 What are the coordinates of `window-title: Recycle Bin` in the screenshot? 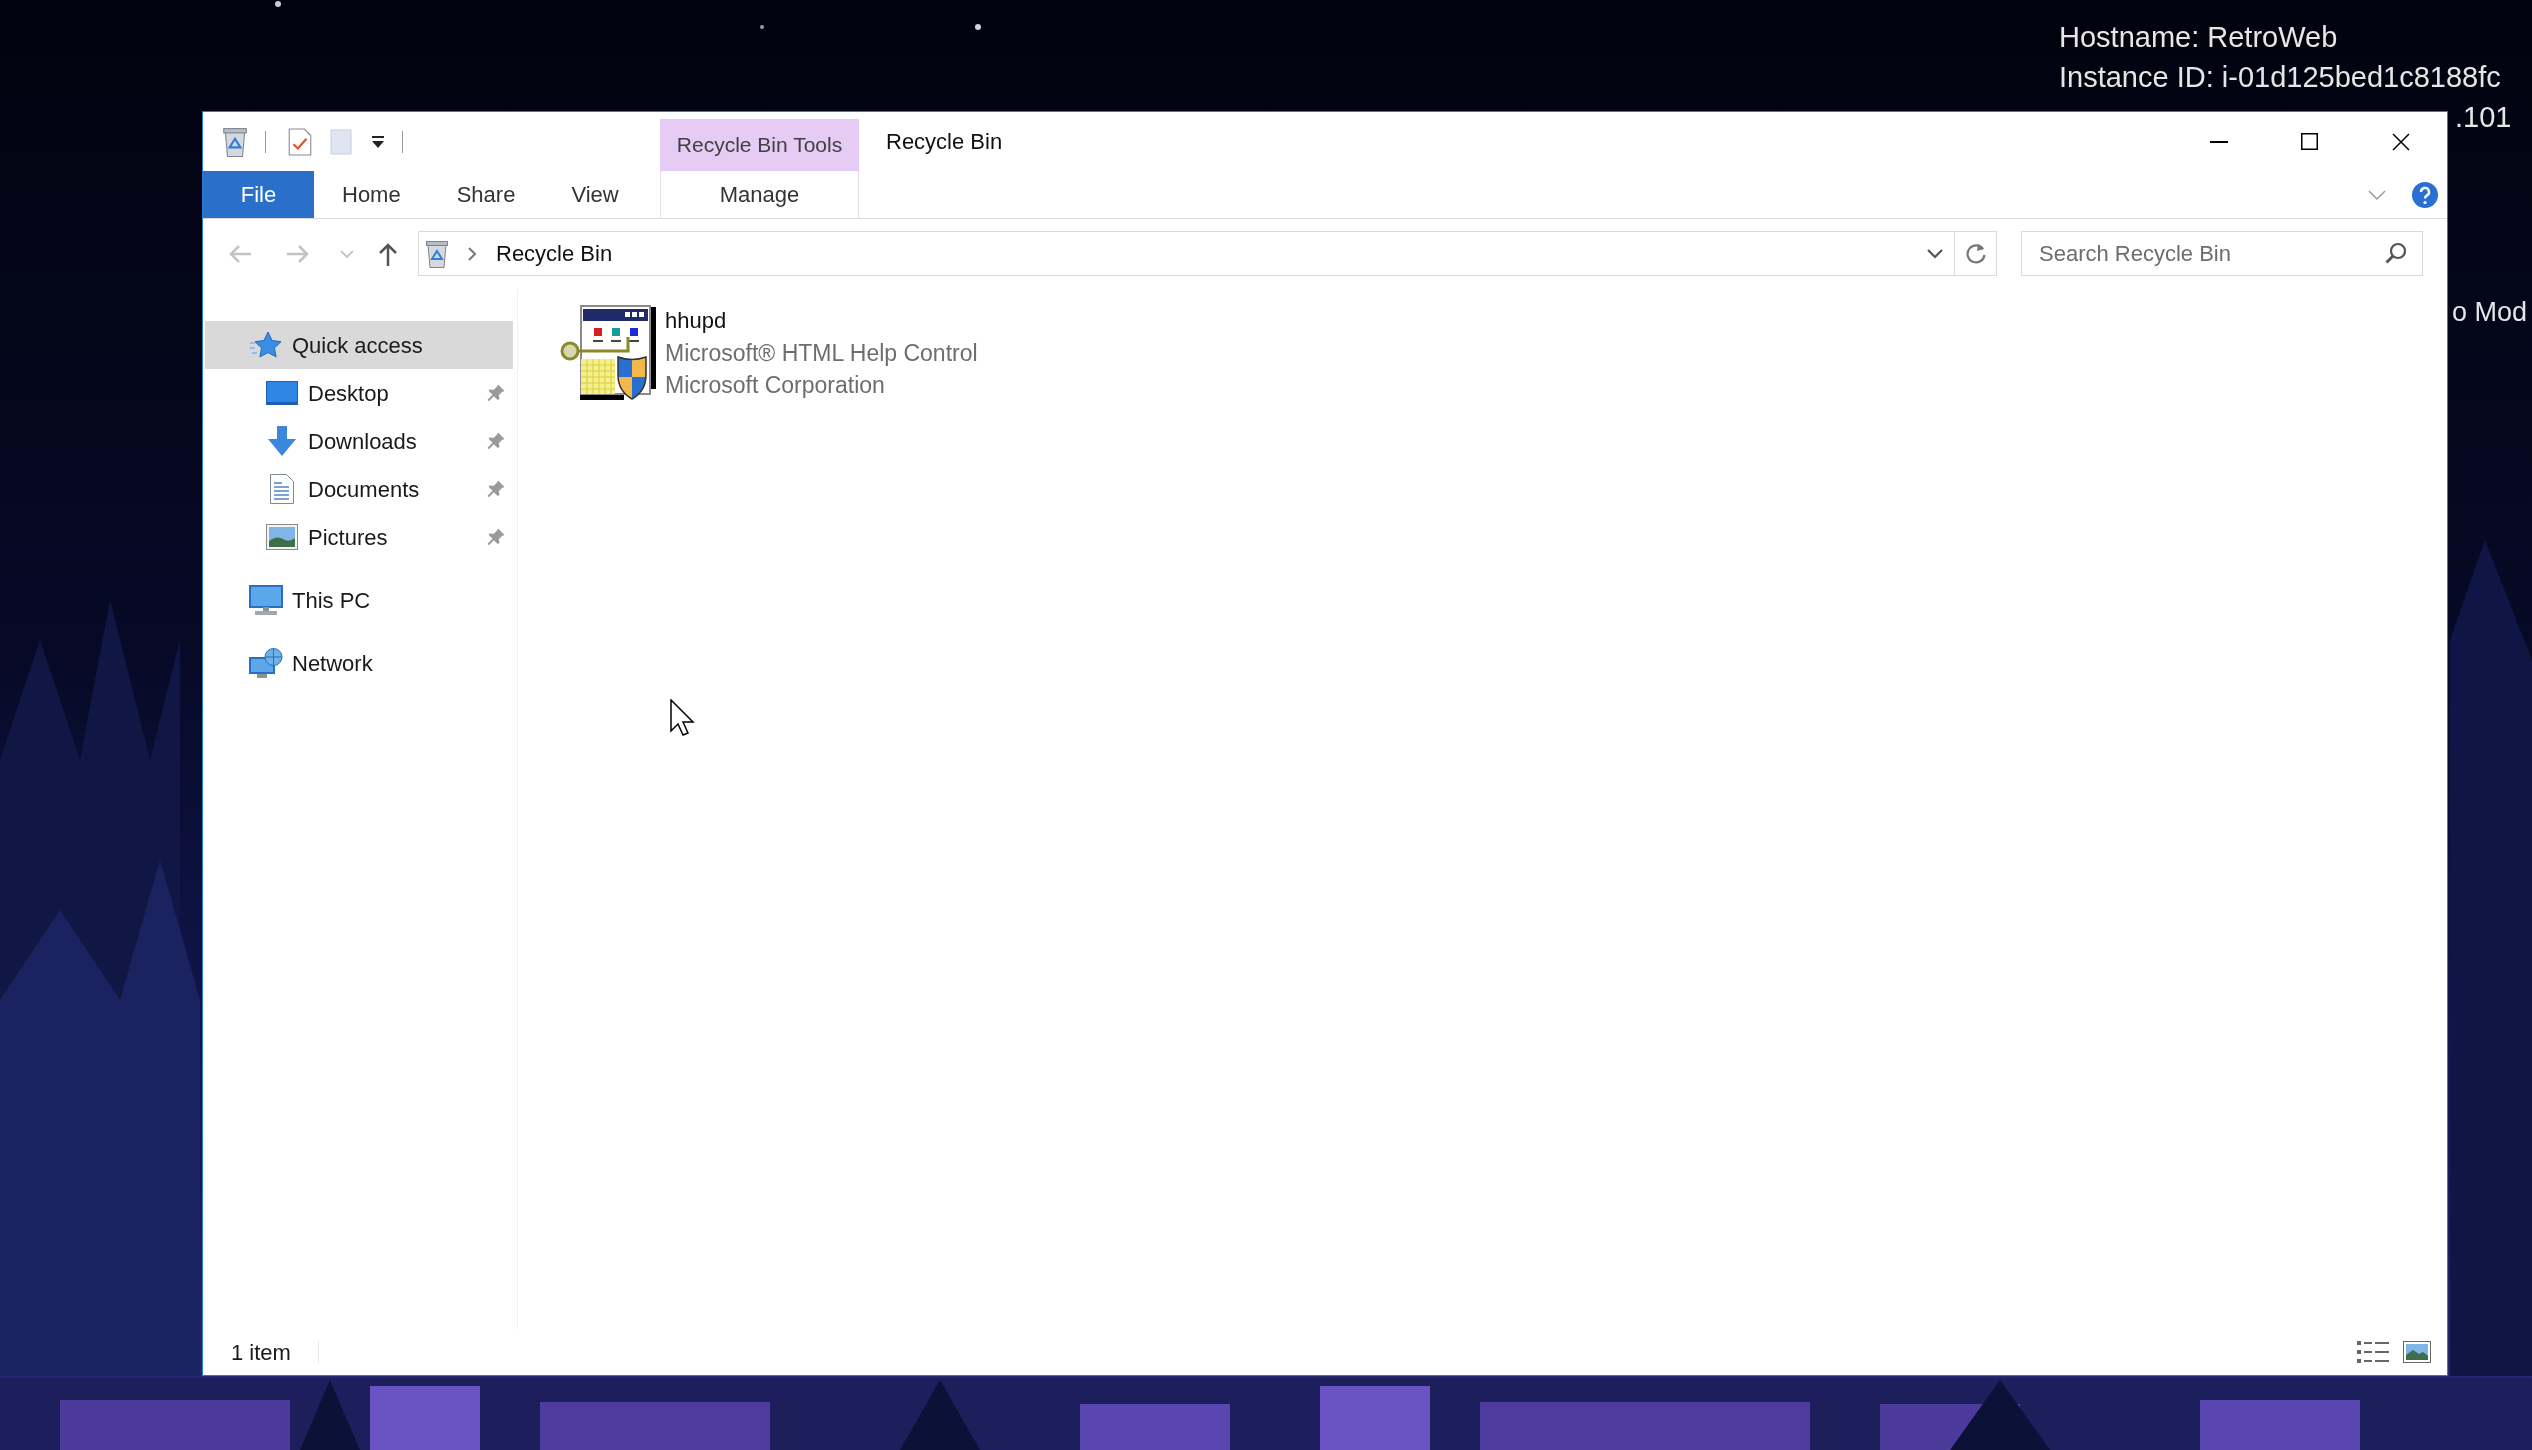 It's located at (944, 142).